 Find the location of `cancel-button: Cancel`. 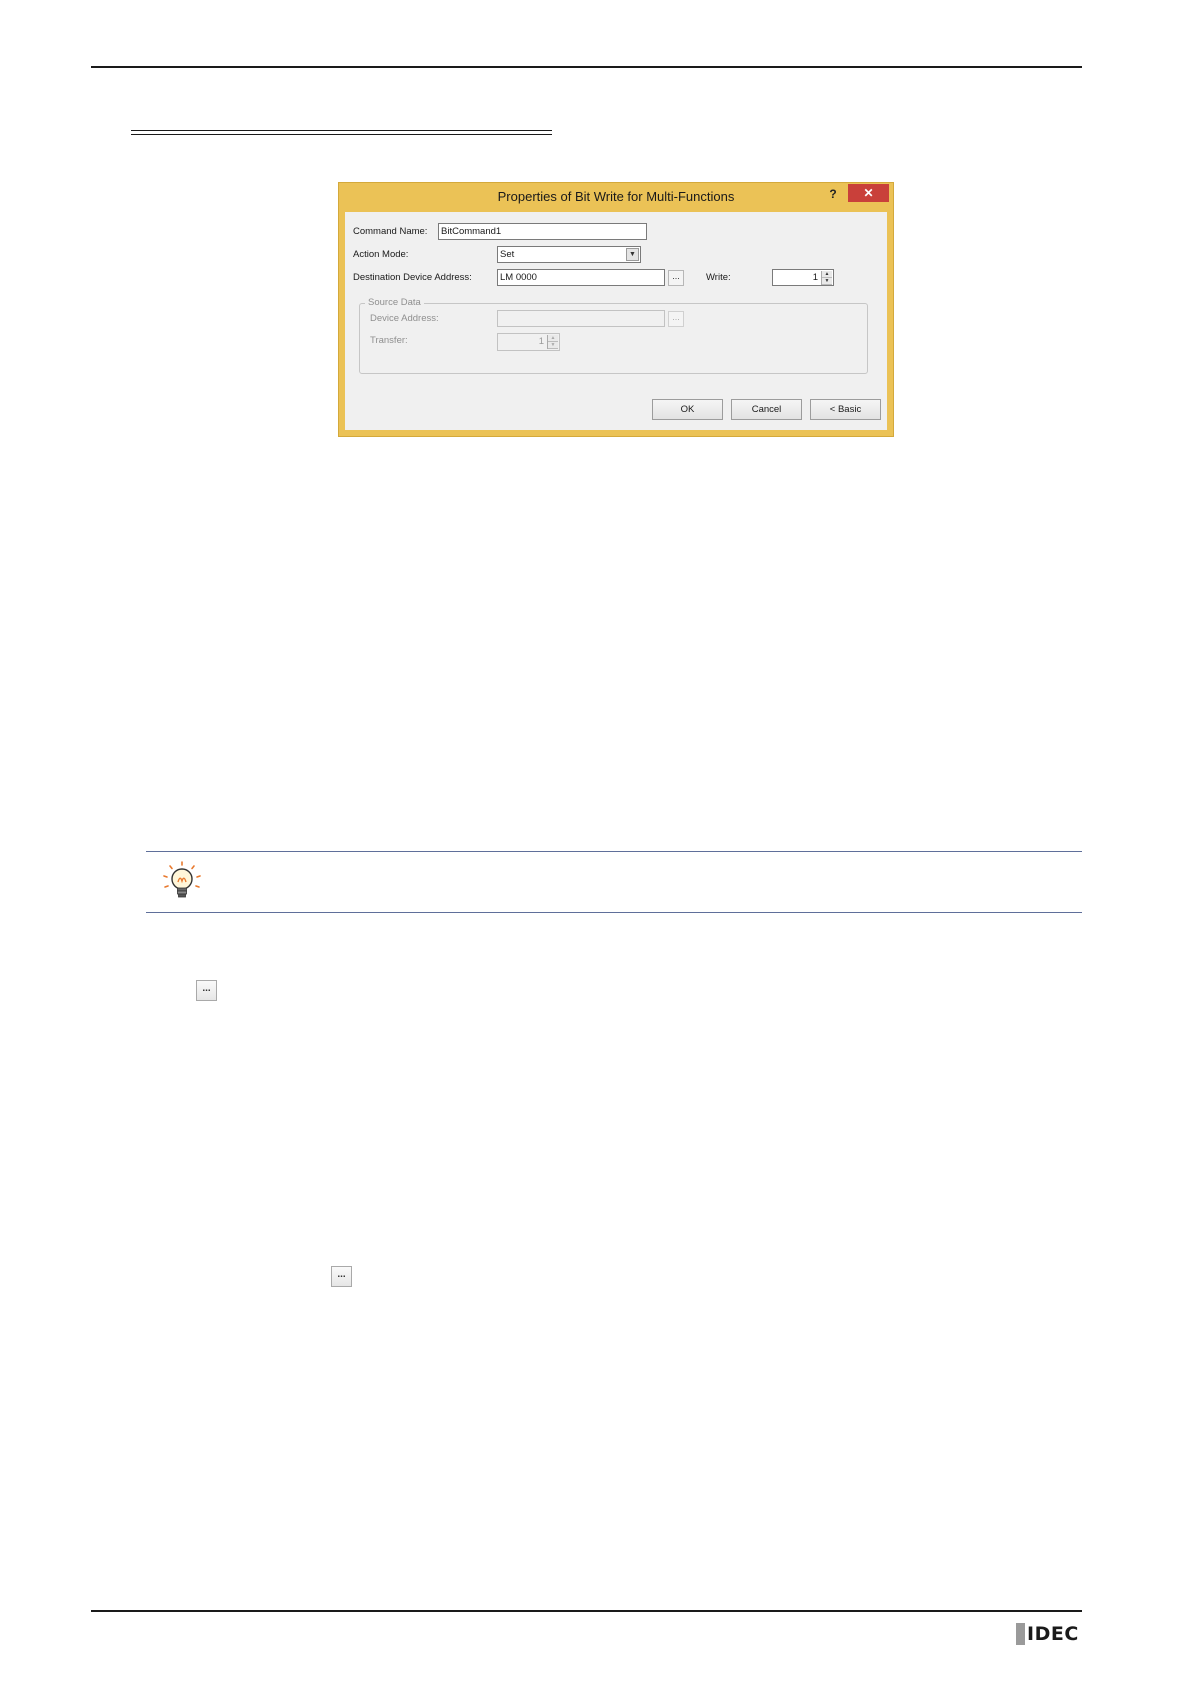

cancel-button: Cancel is located at coordinates (766, 409).